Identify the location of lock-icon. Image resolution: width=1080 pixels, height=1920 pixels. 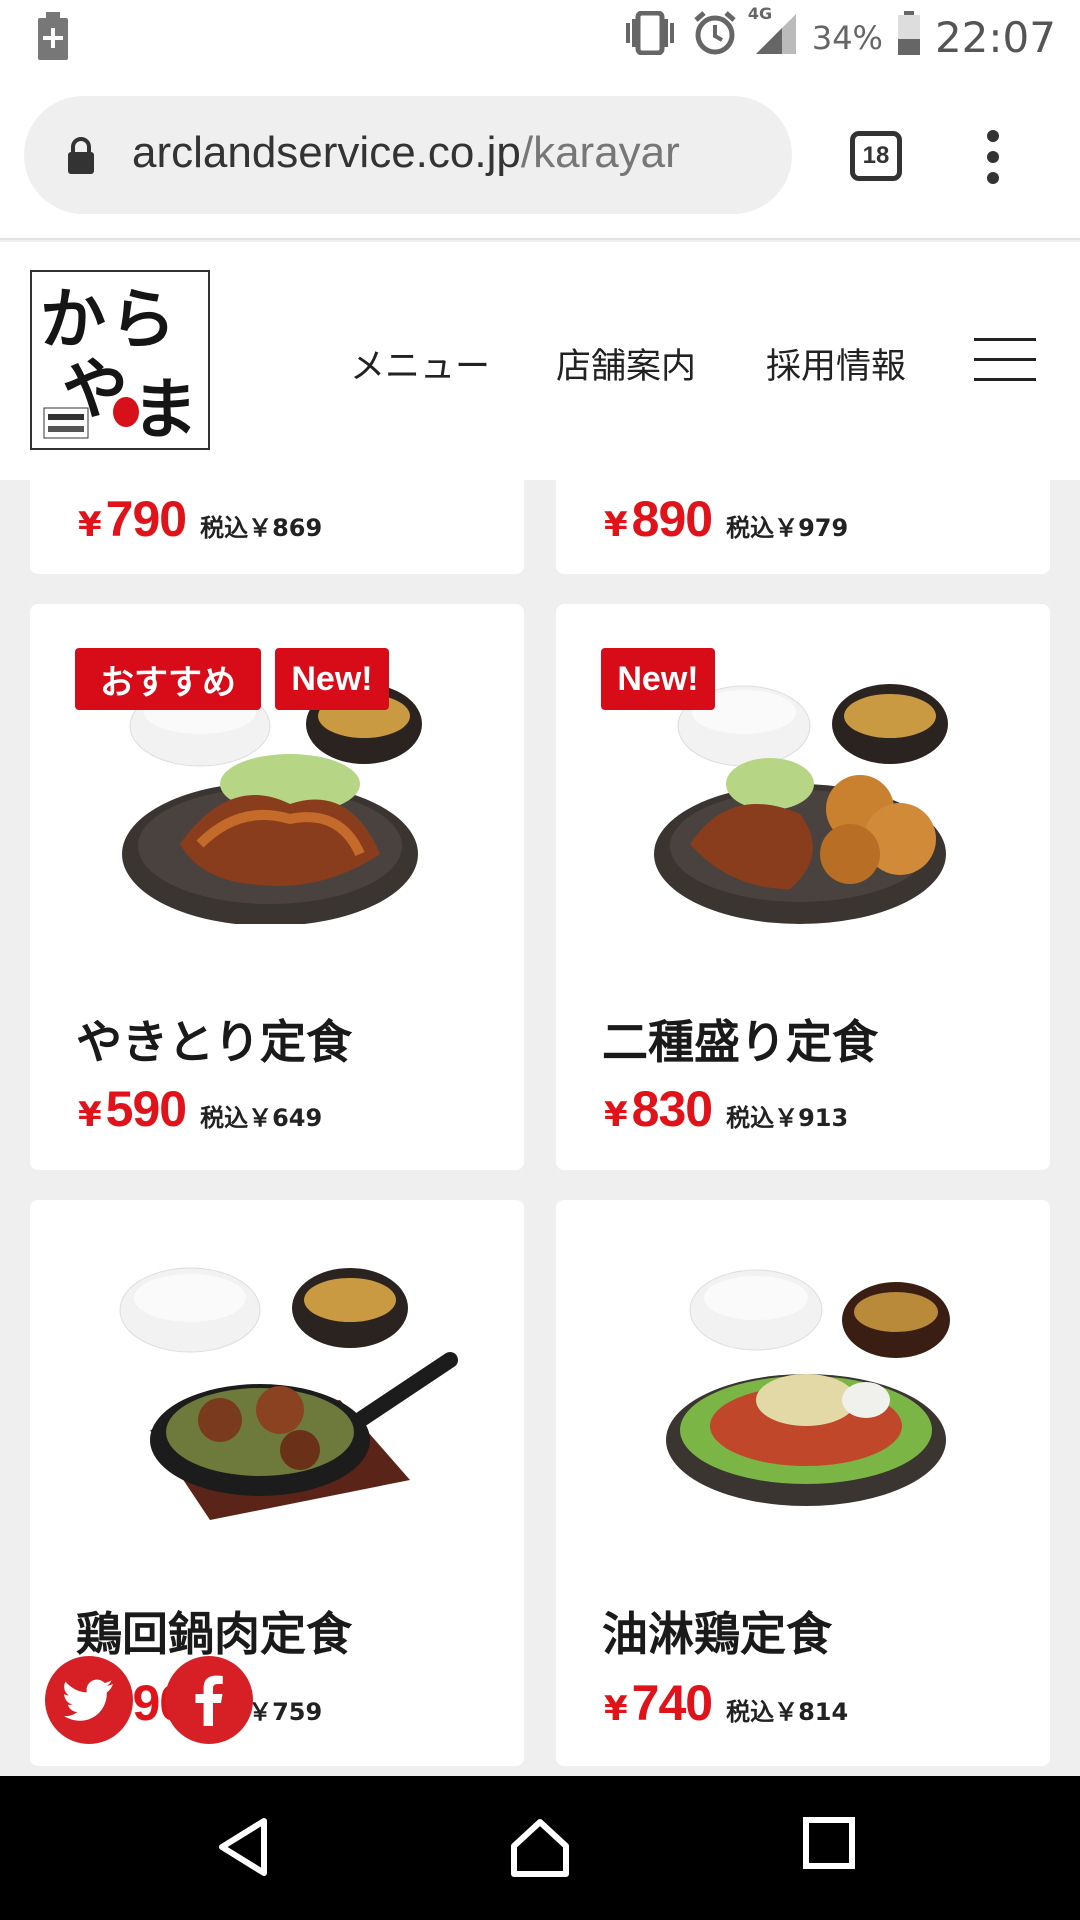
(81, 158).